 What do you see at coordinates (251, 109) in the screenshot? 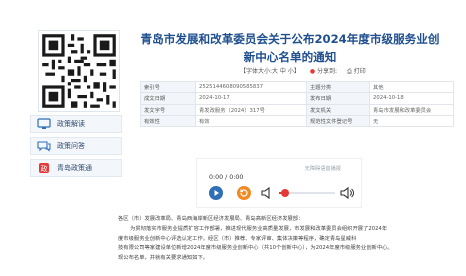
I see `meta-value: 青发改服务〔2024〕317号` at bounding box center [251, 109].